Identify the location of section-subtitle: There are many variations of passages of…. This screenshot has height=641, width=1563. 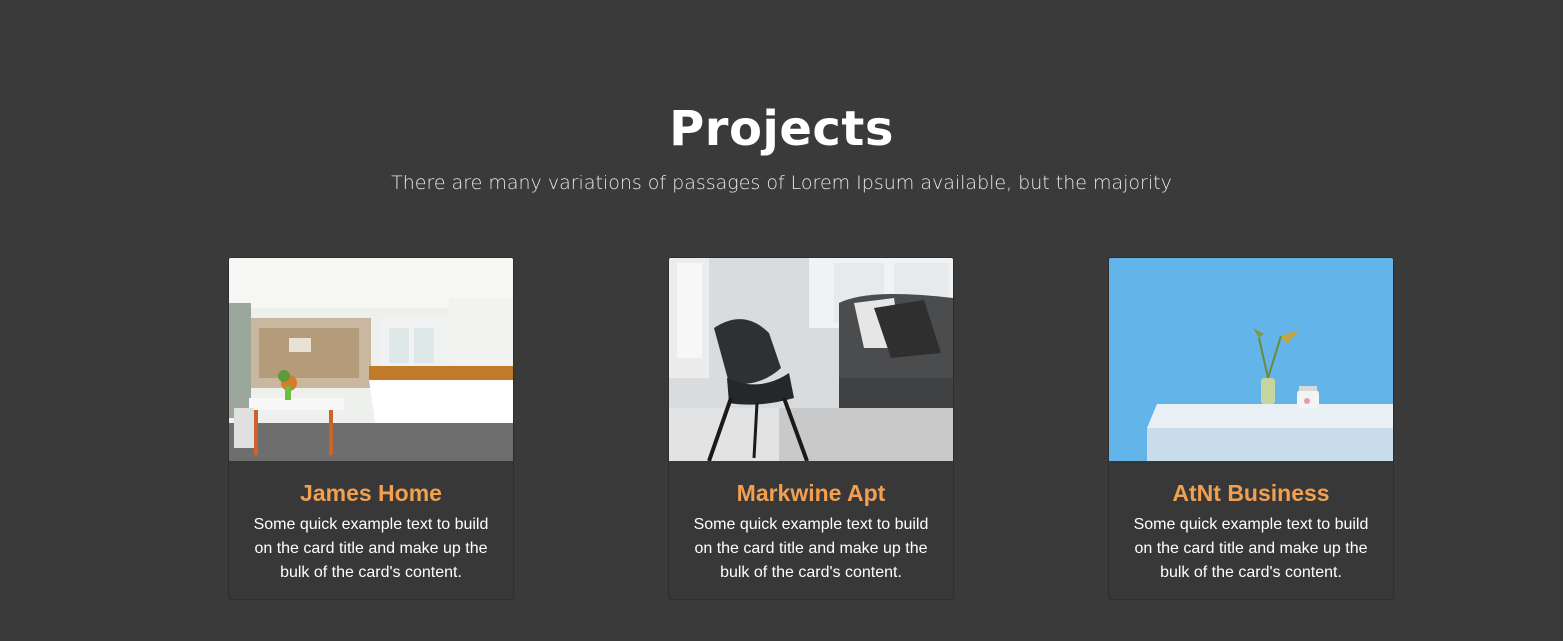
(781, 183).